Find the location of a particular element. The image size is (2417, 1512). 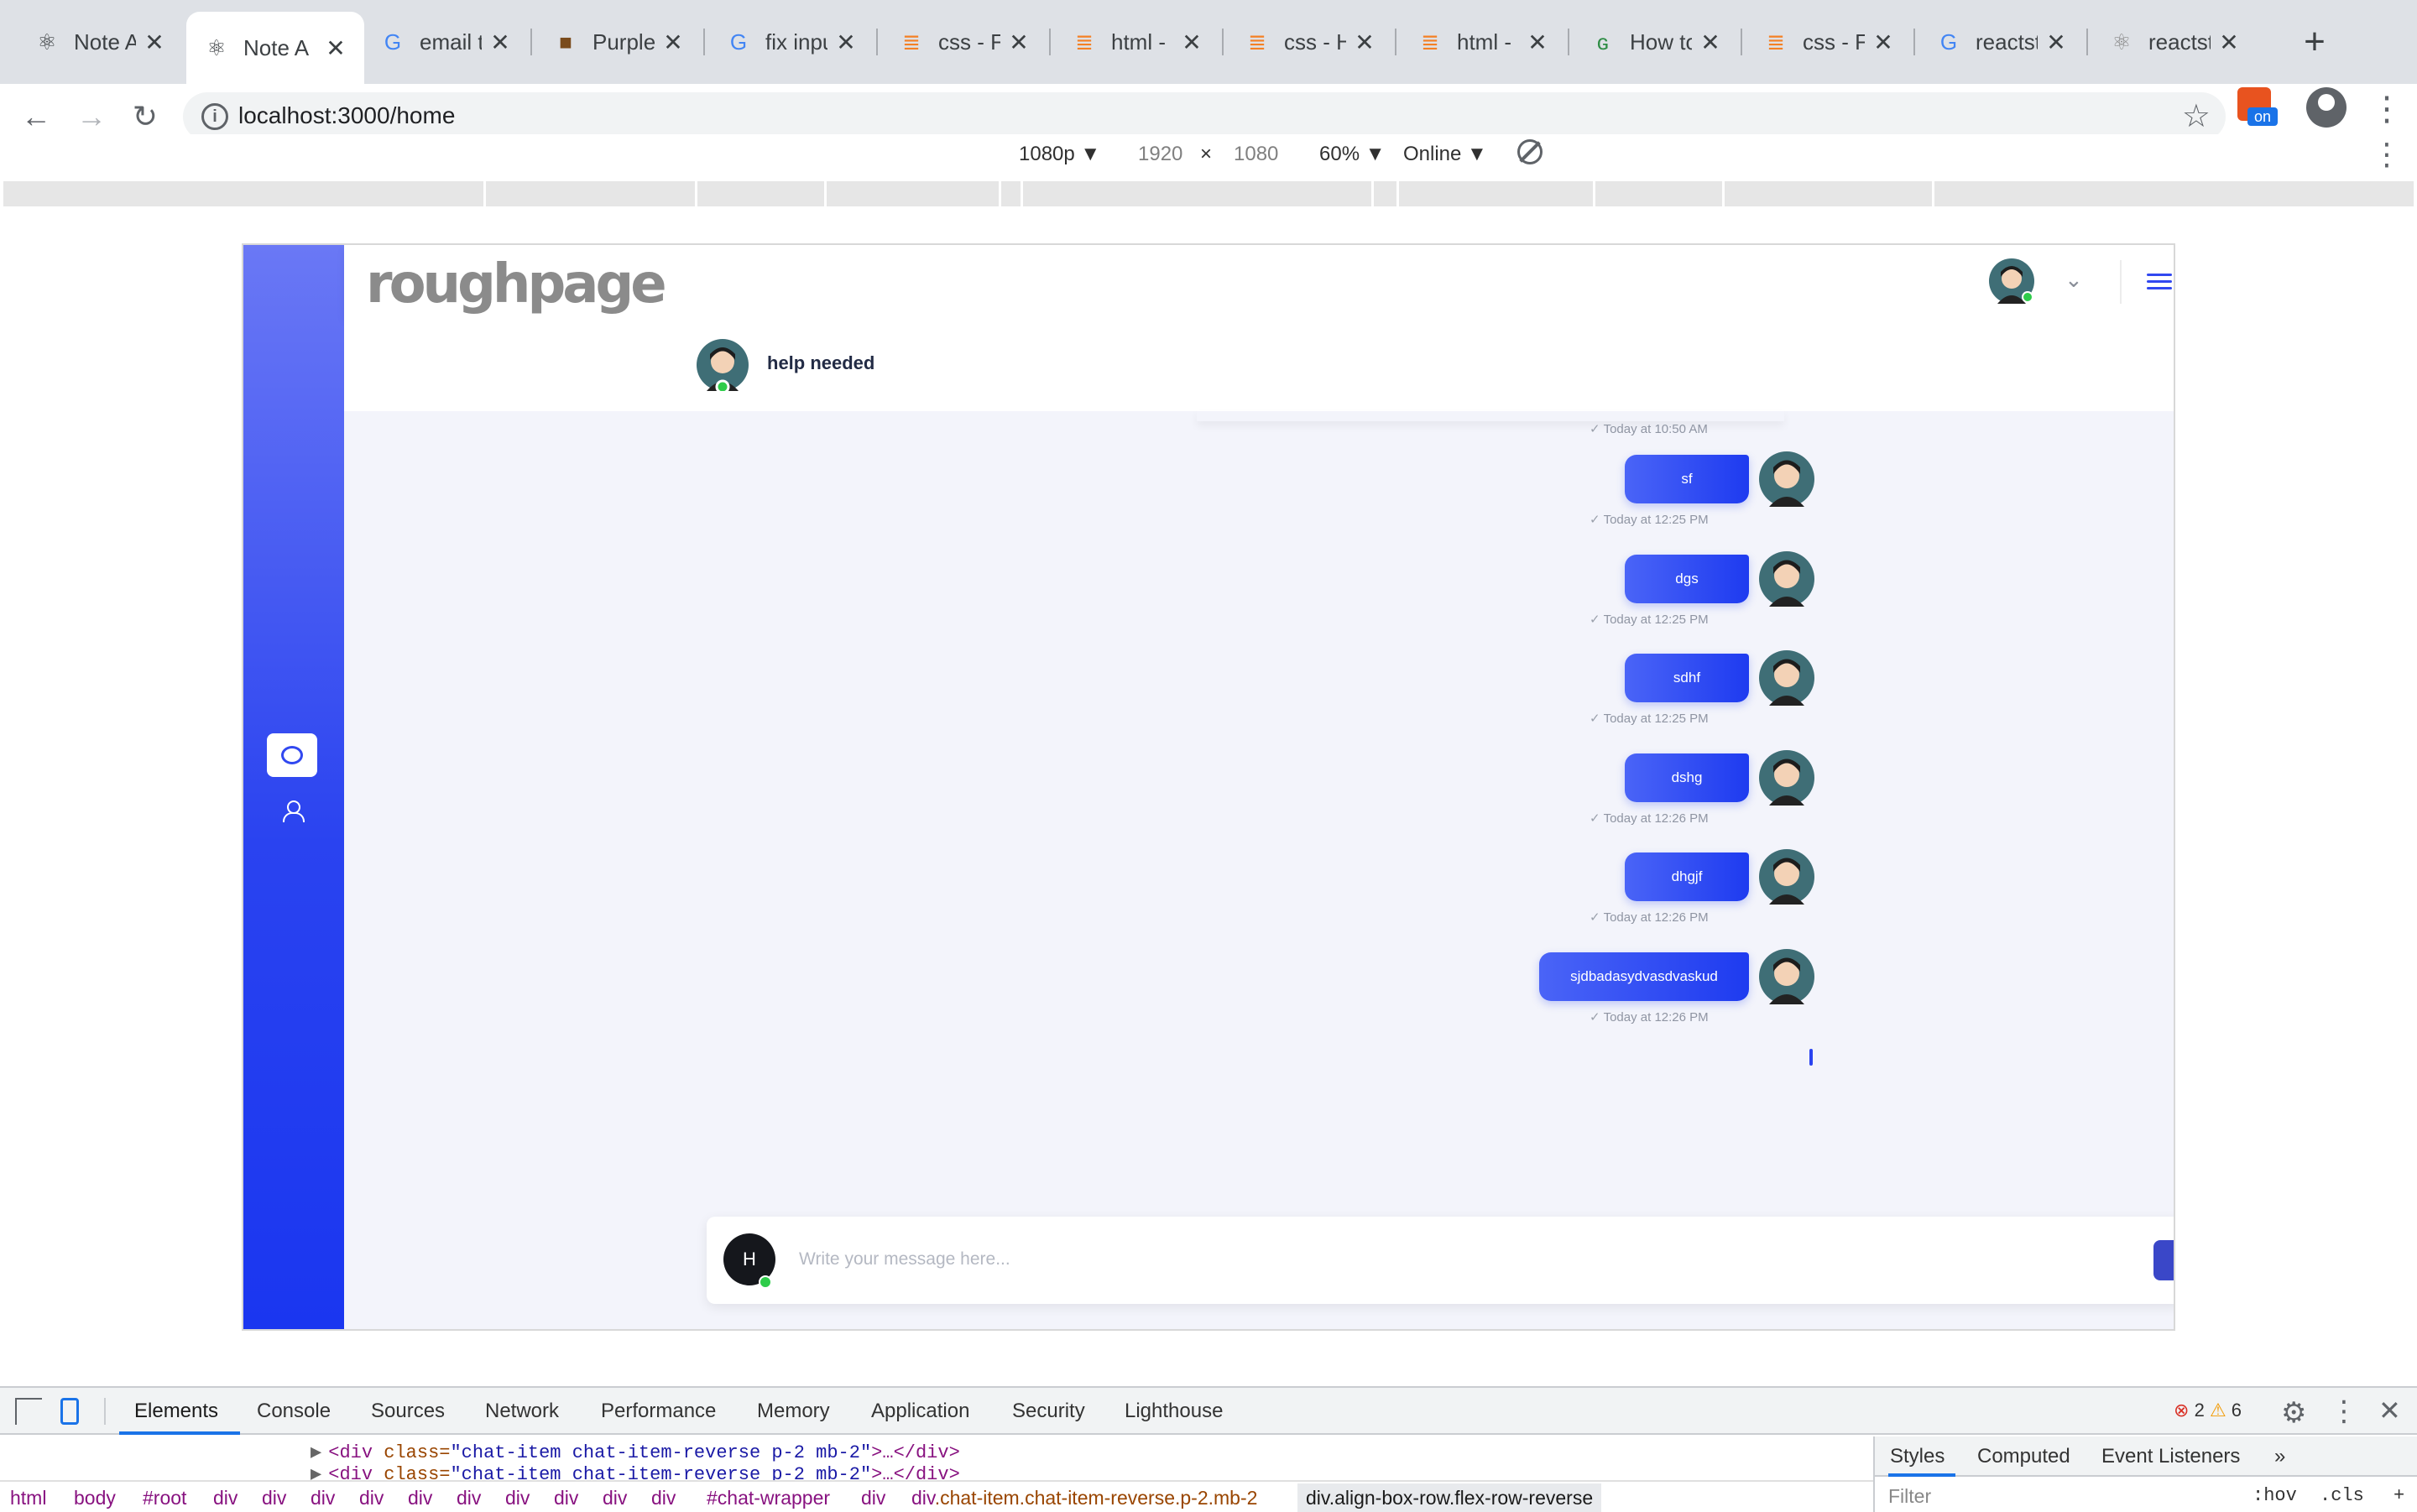

breadcrumb-item: #chat-wrapper is located at coordinates (768, 1498).